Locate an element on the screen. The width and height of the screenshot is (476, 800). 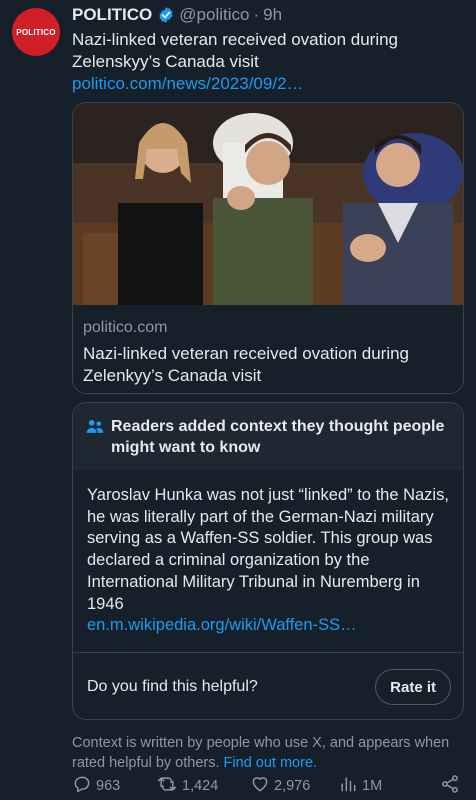
like-count: 2,976 is located at coordinates (292, 786).